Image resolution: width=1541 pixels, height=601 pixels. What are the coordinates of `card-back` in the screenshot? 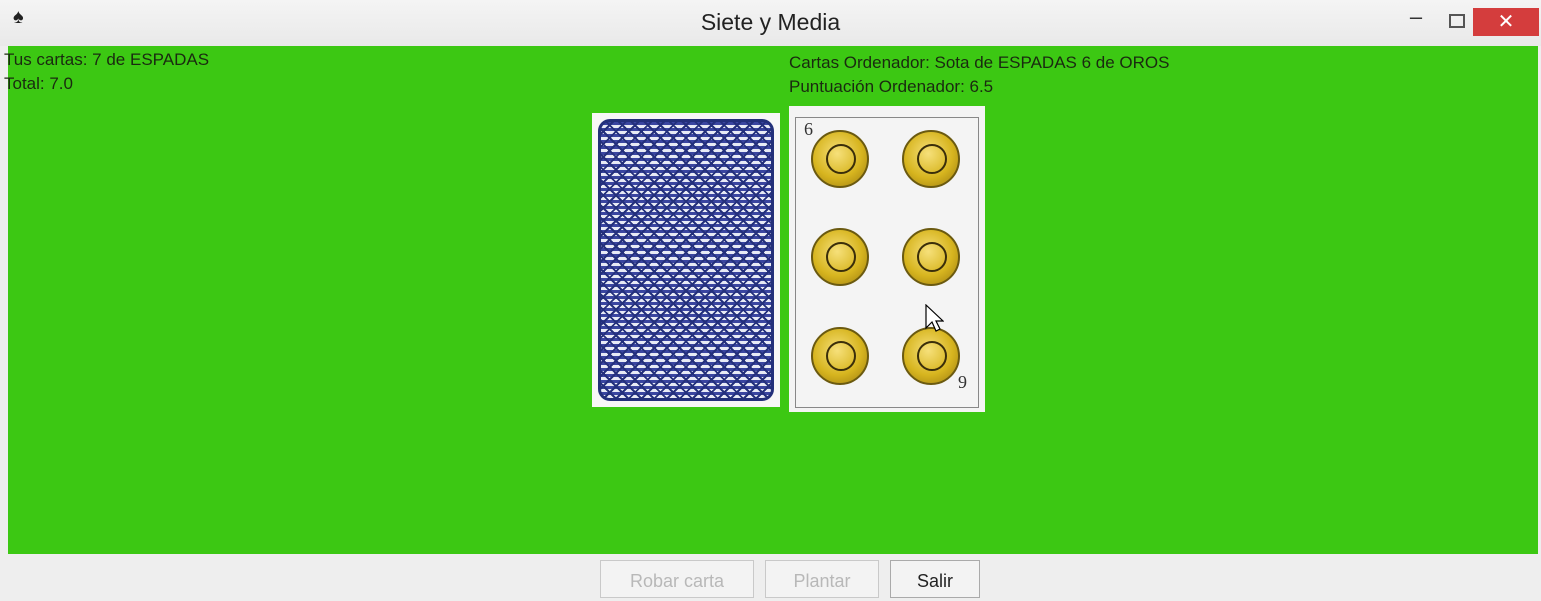 It's located at (686, 260).